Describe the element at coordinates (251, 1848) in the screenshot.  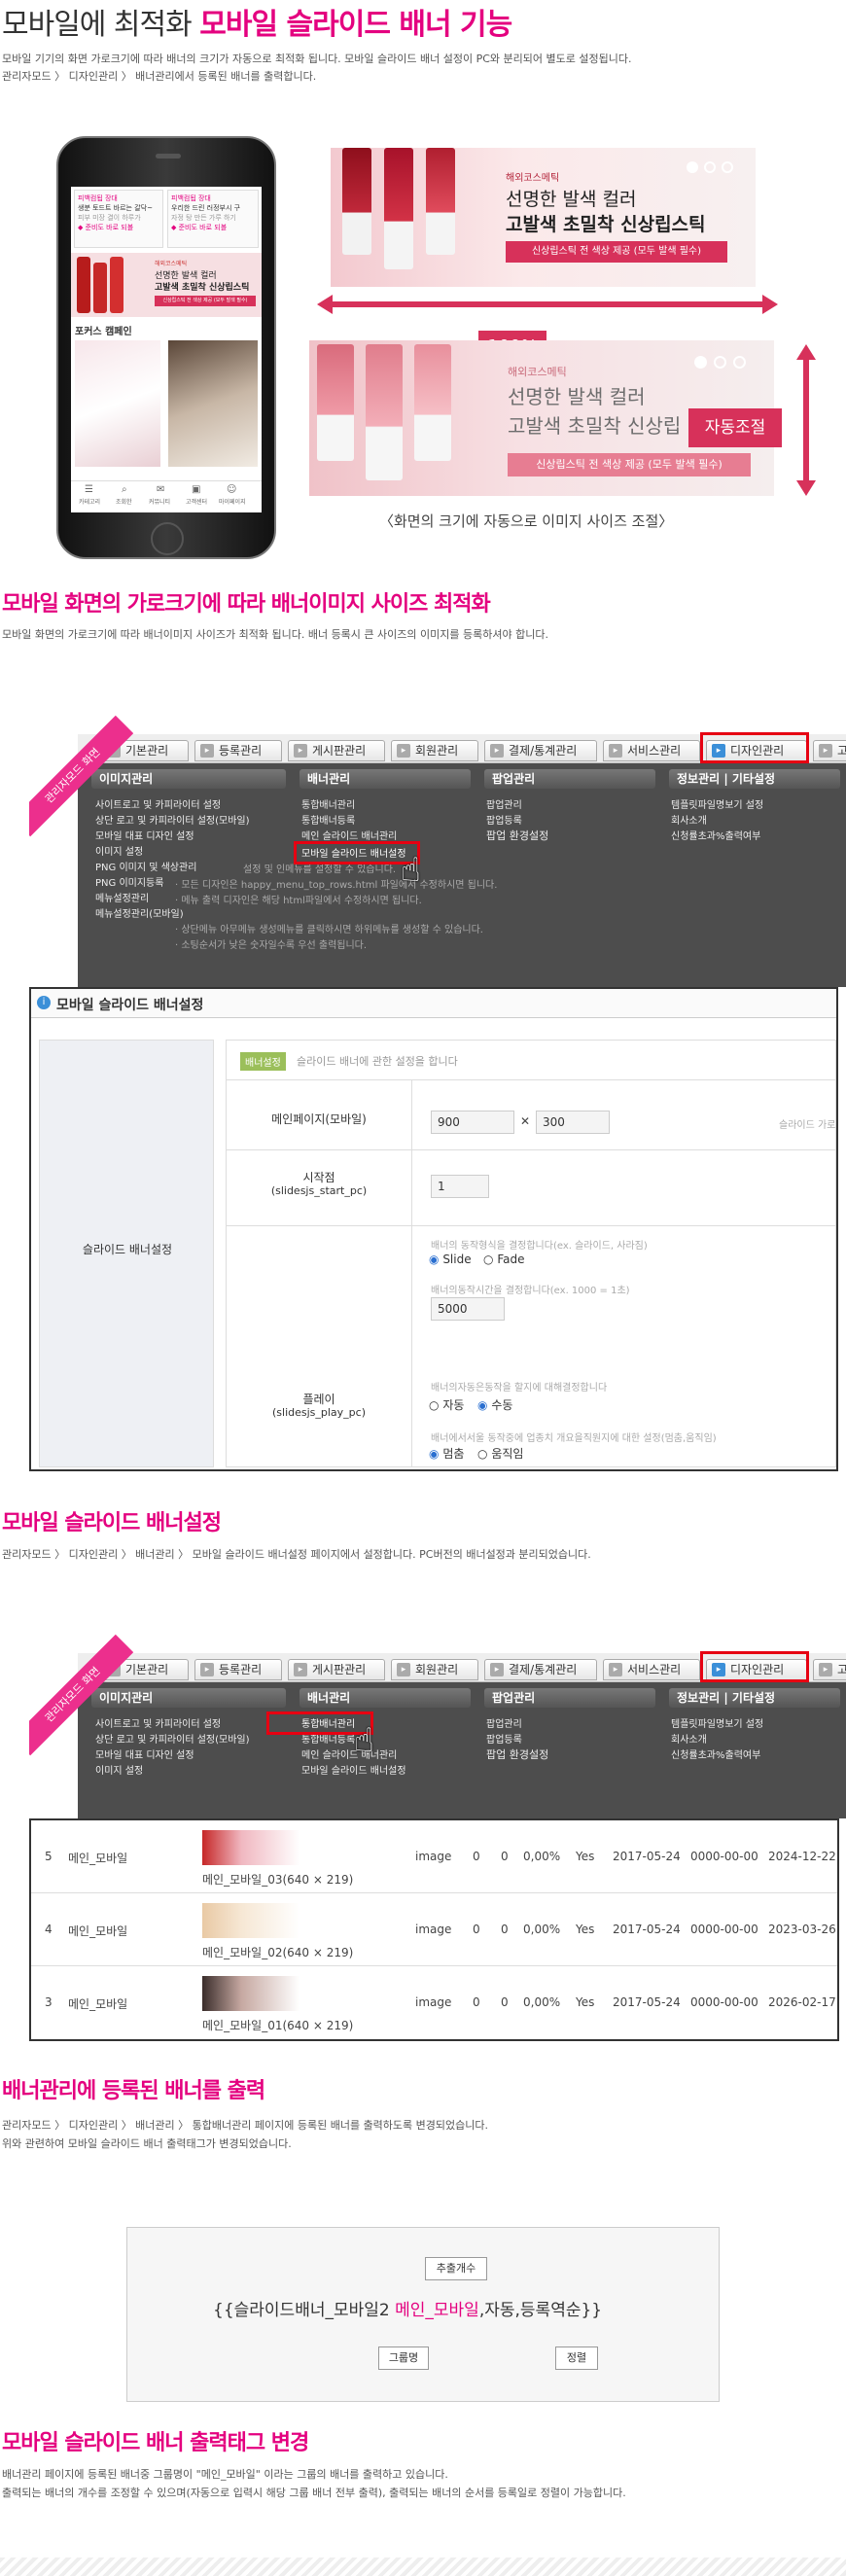
I see `banner-thumbnail` at that location.